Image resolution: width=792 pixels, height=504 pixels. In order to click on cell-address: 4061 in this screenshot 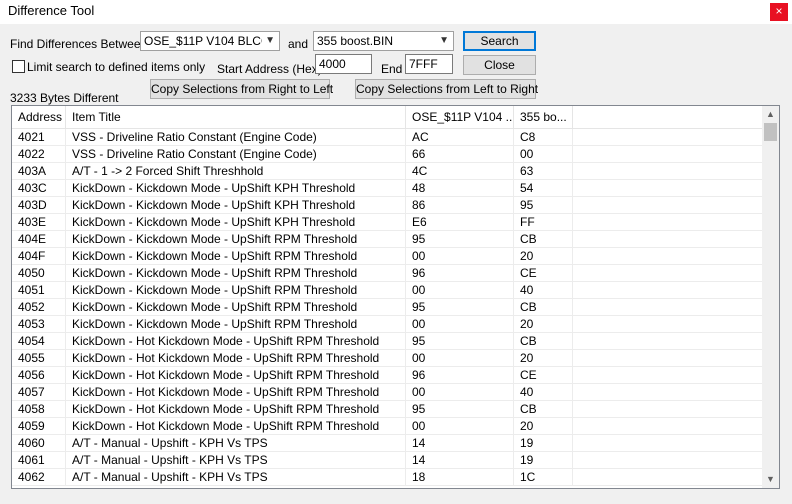, I will do `click(39, 460)`.